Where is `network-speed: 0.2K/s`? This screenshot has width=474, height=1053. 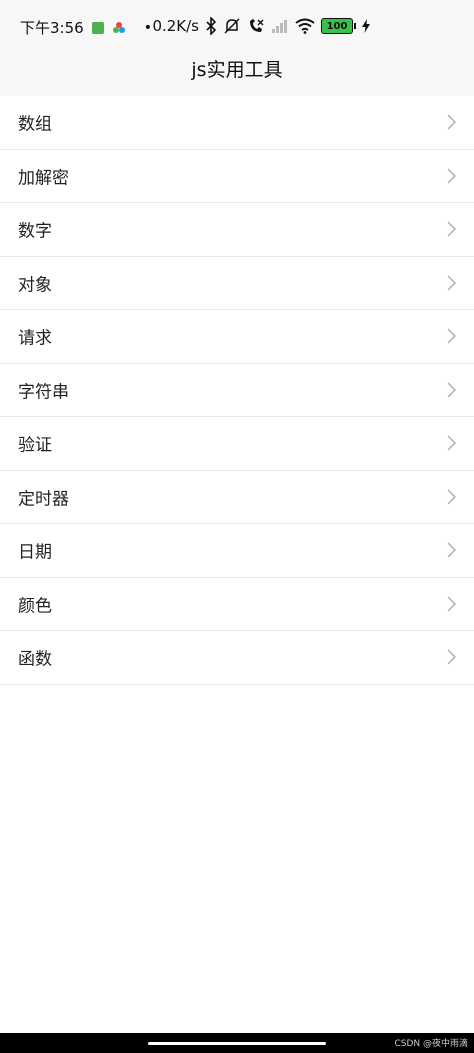 network-speed: 0.2K/s is located at coordinates (175, 26).